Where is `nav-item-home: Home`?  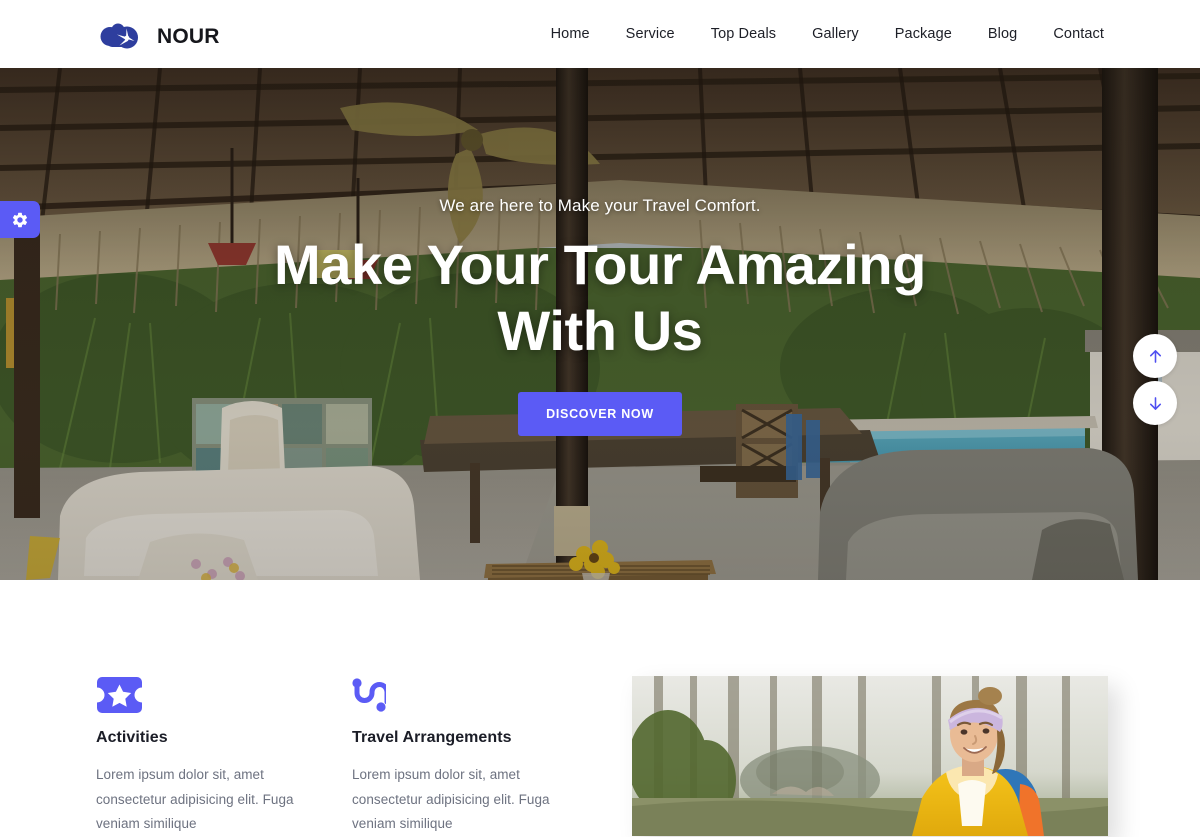 nav-item-home: Home is located at coordinates (570, 34).